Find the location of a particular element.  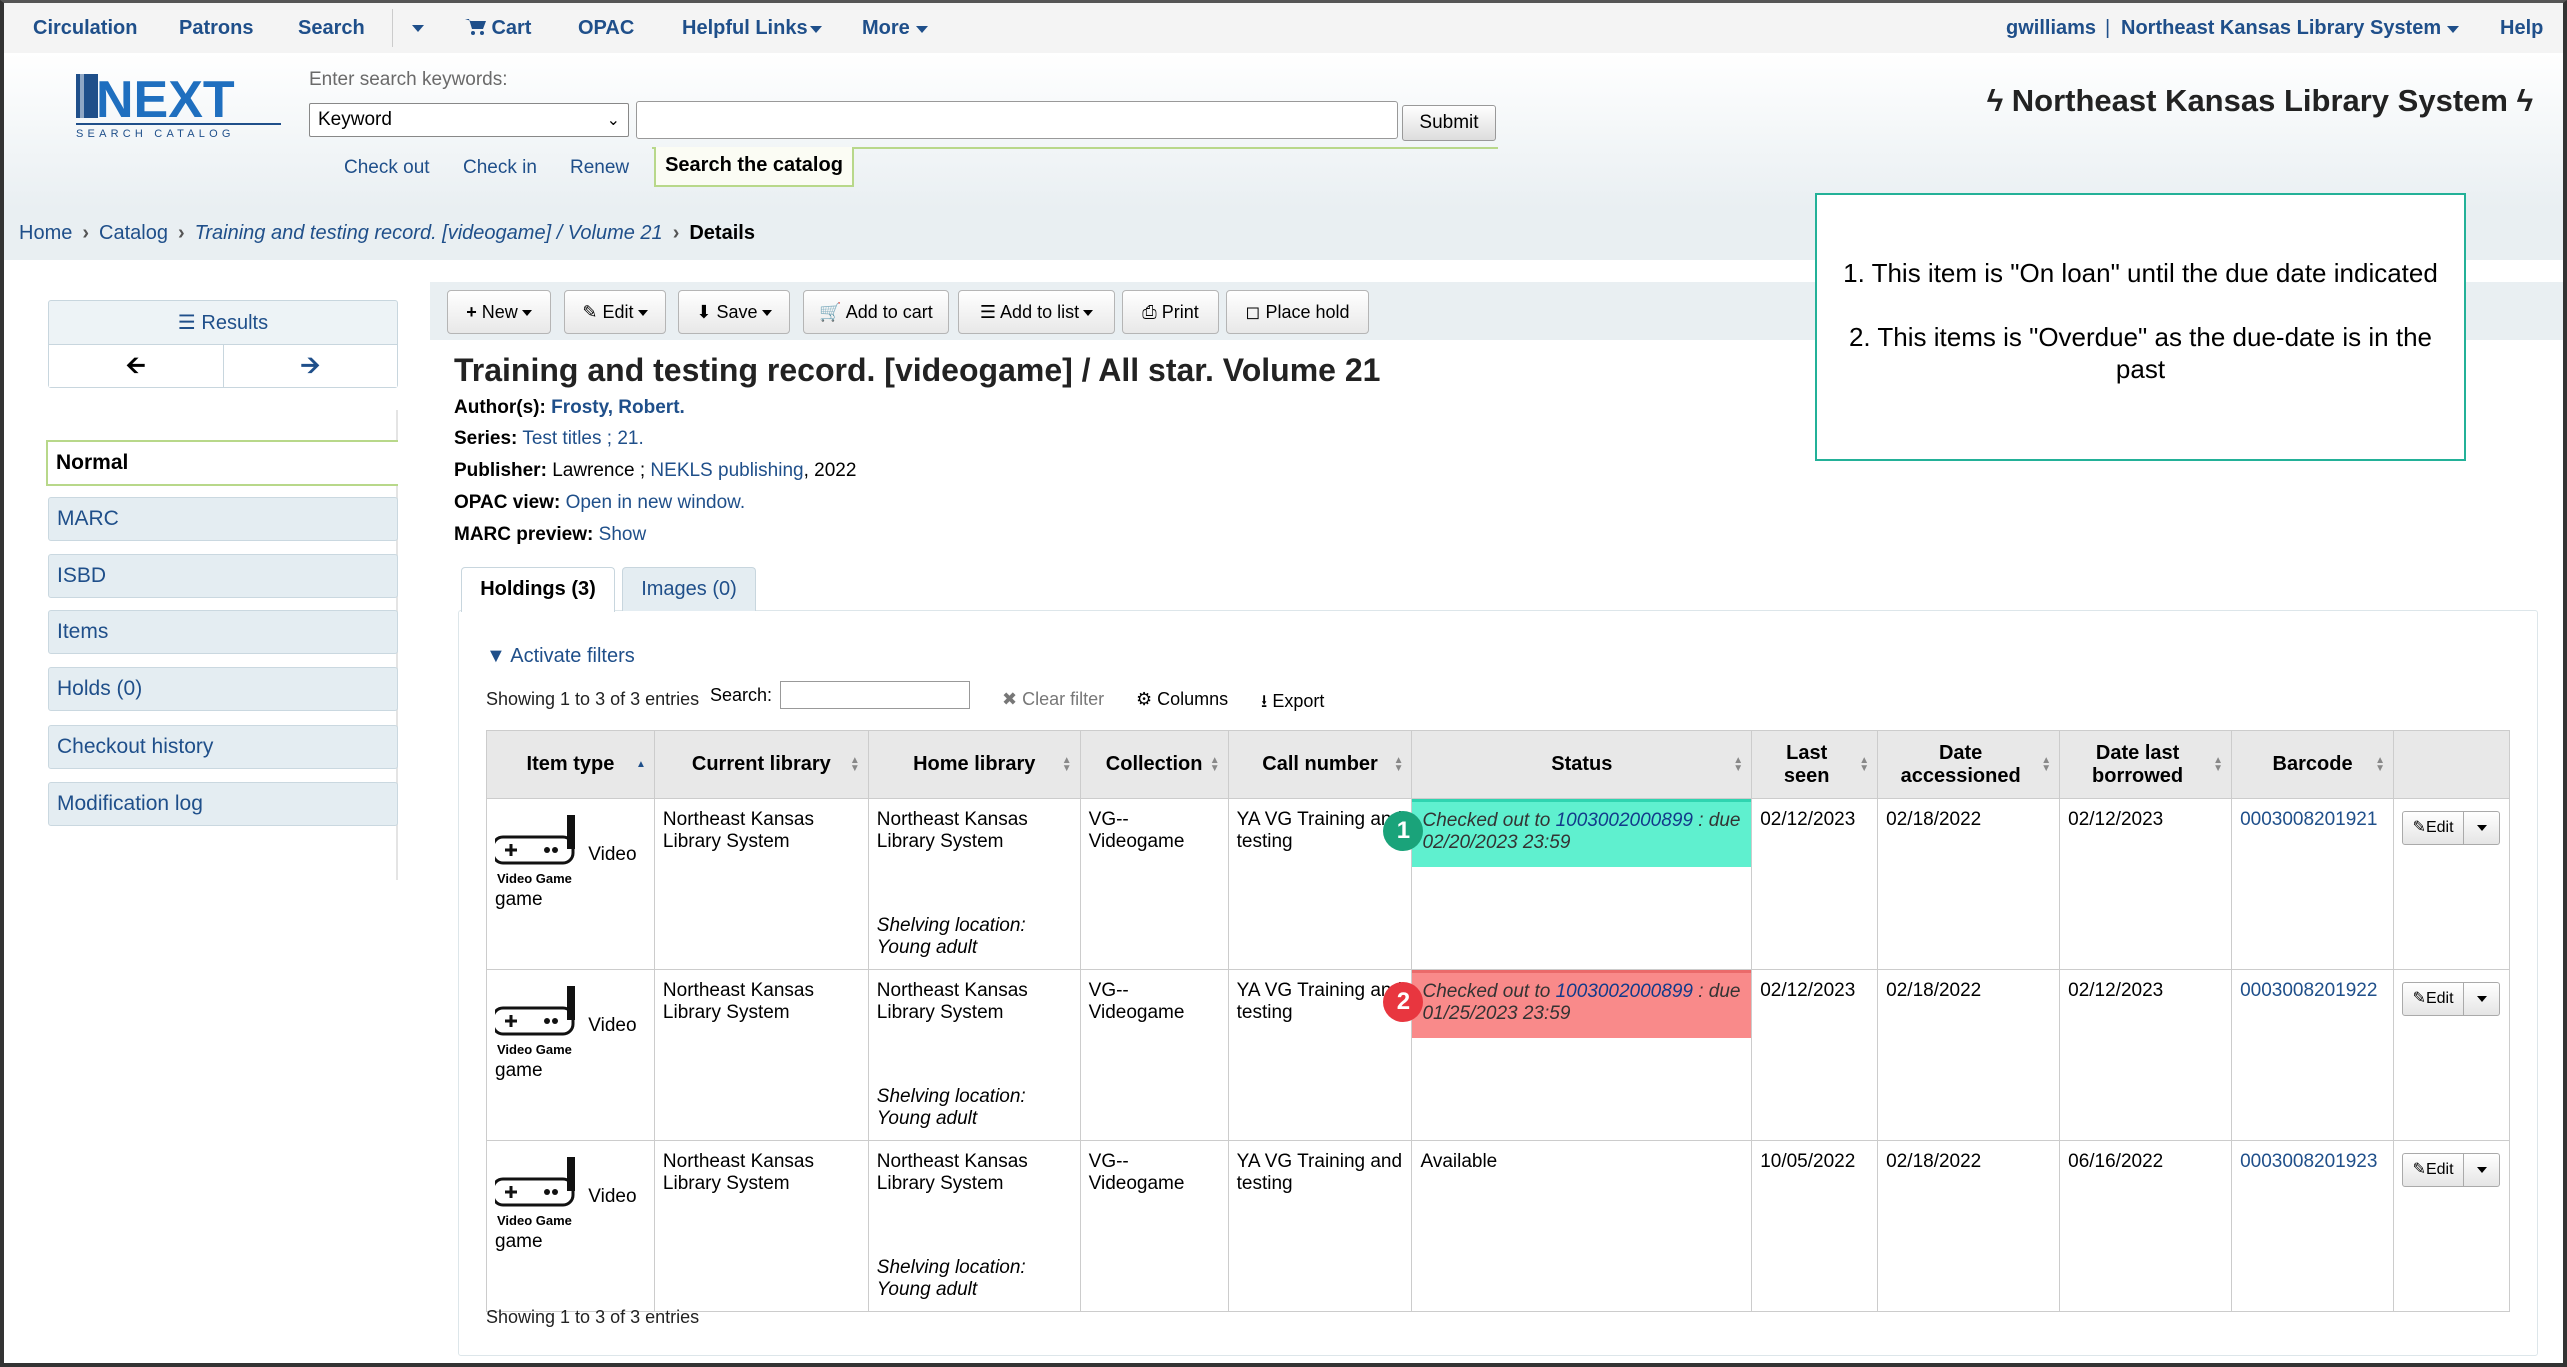

previous-arrow-icon: 🡨 is located at coordinates (136, 366).